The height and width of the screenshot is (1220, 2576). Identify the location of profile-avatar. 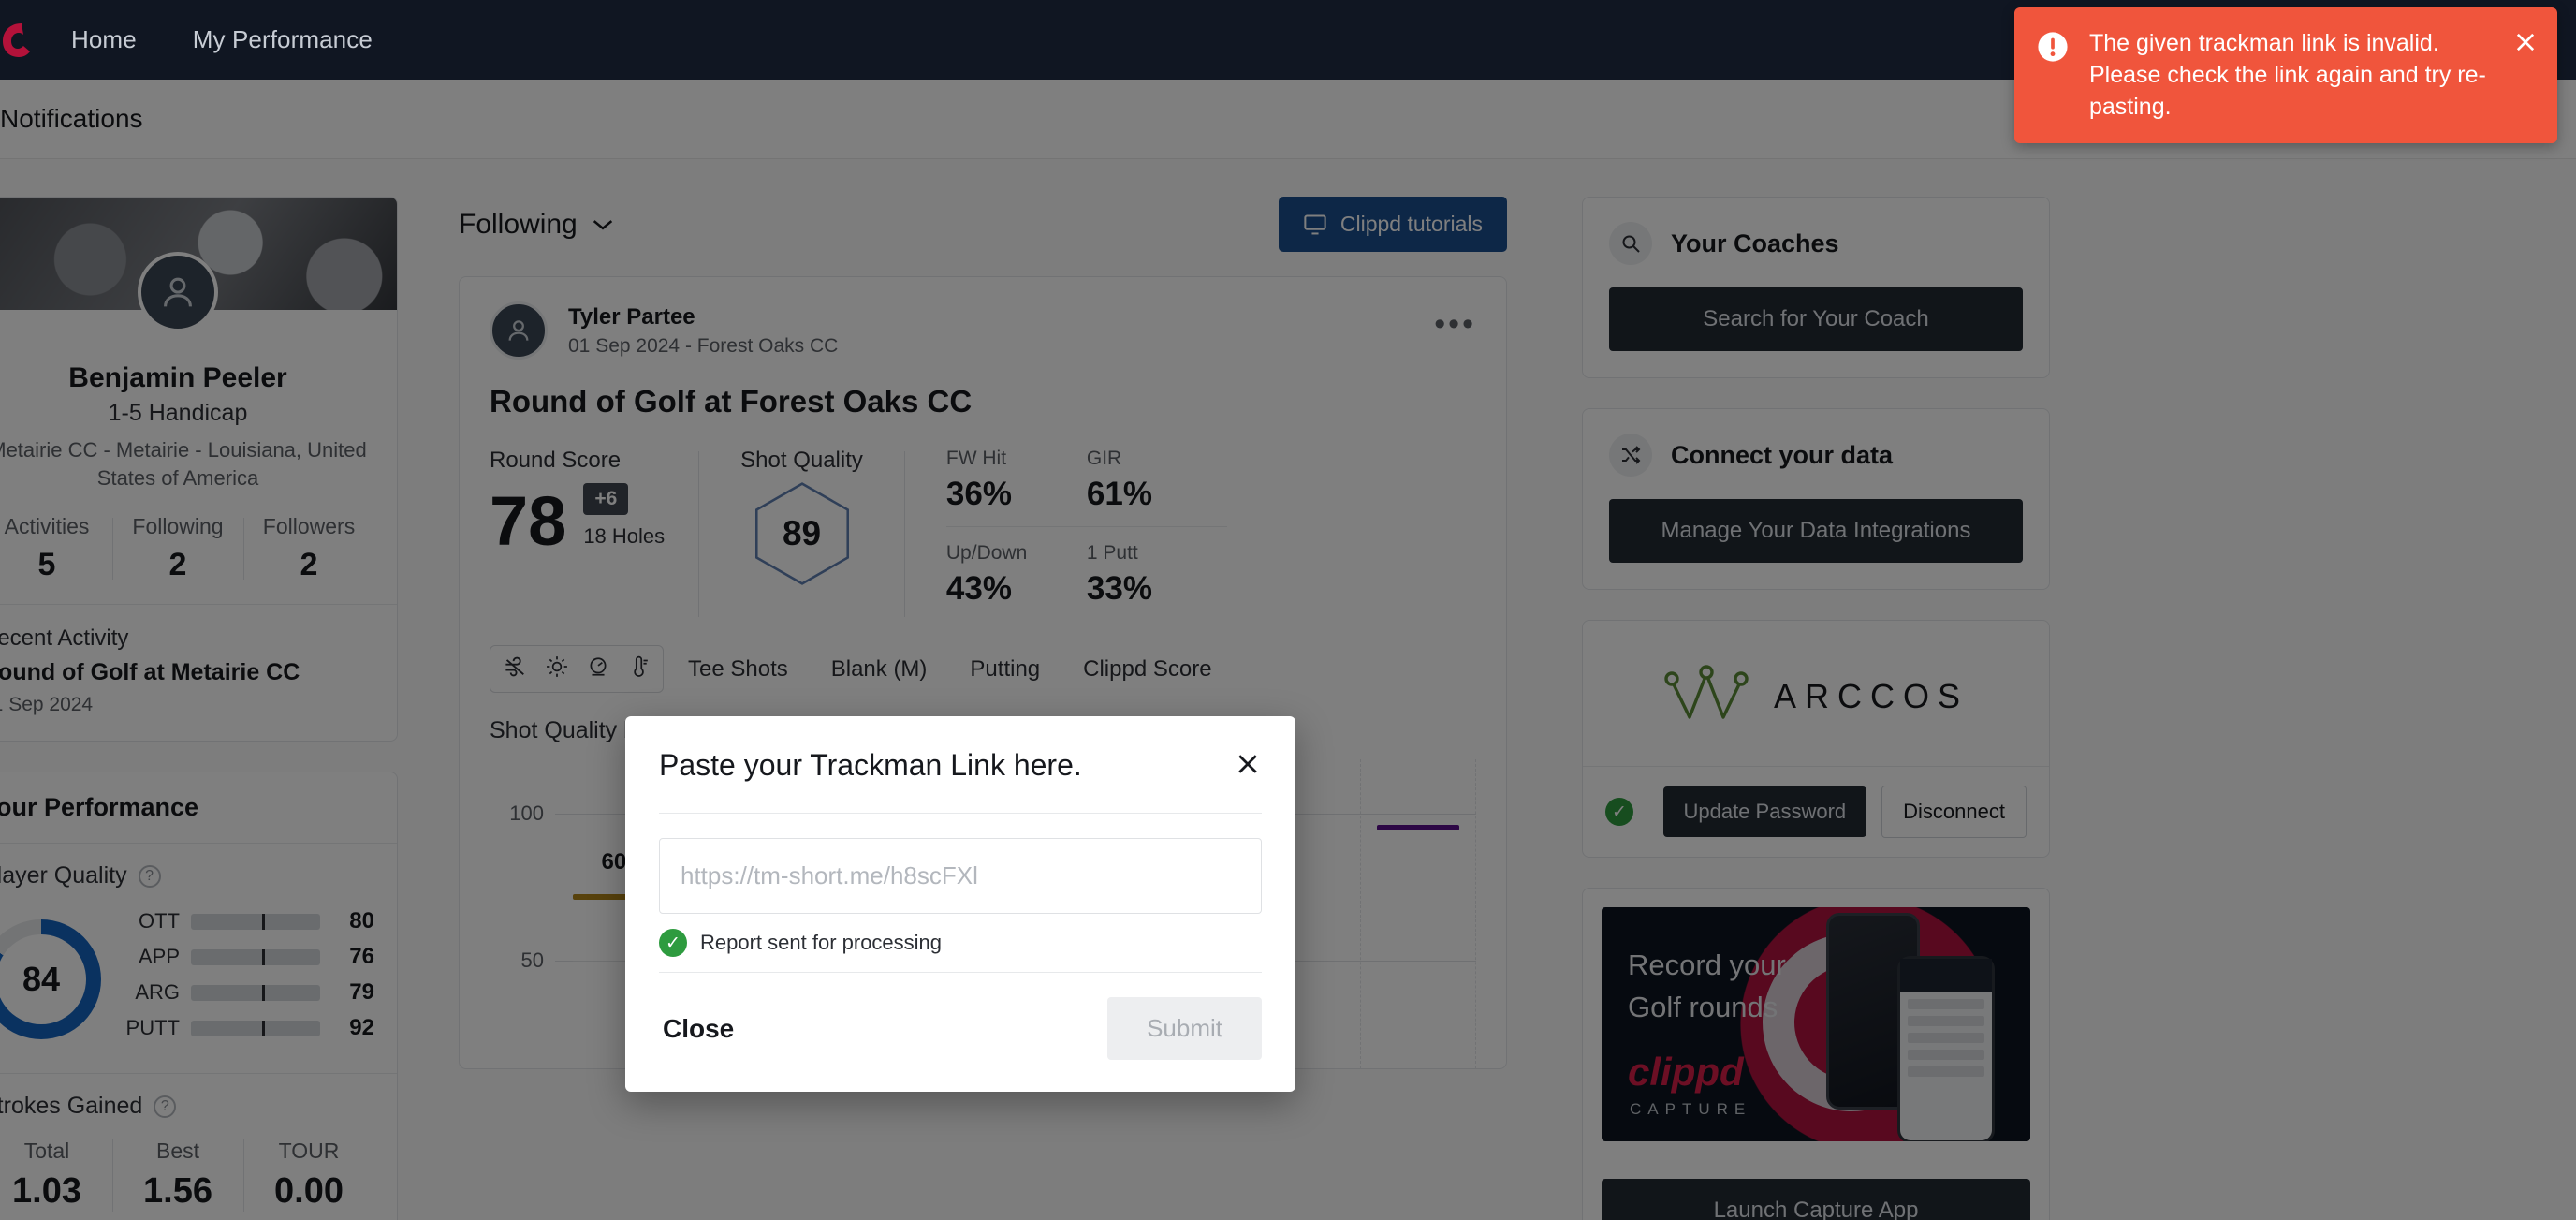
(178, 292).